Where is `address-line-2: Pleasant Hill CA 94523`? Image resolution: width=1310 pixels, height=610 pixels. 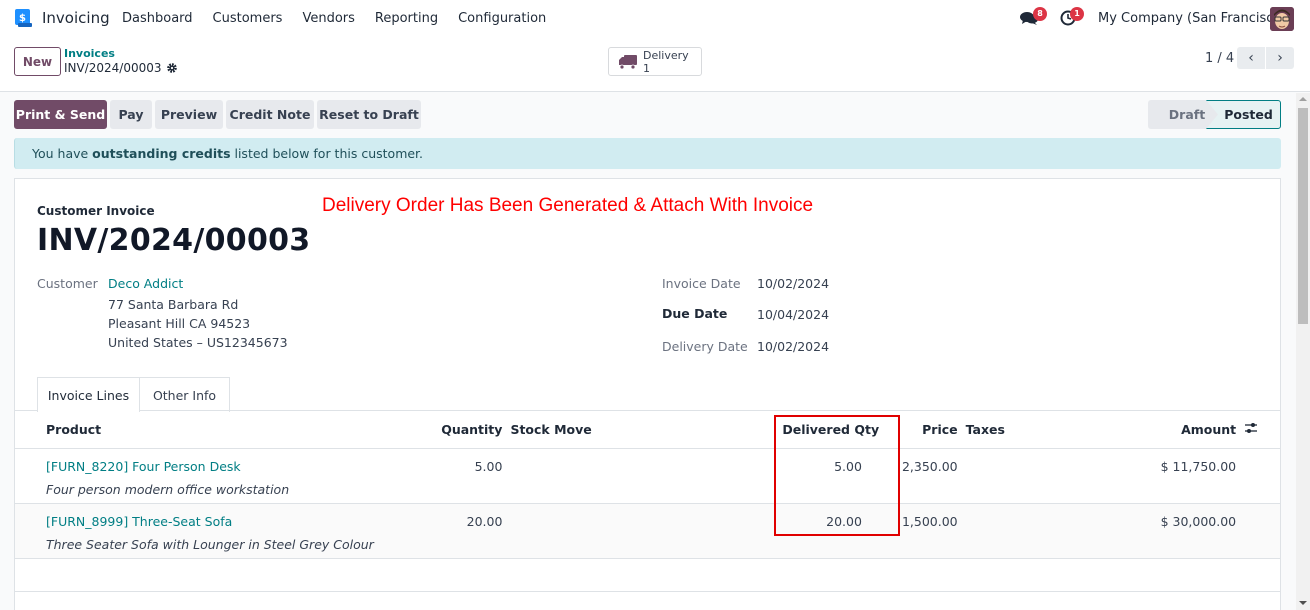
address-line-2: Pleasant Hill CA 94523 is located at coordinates (179, 323).